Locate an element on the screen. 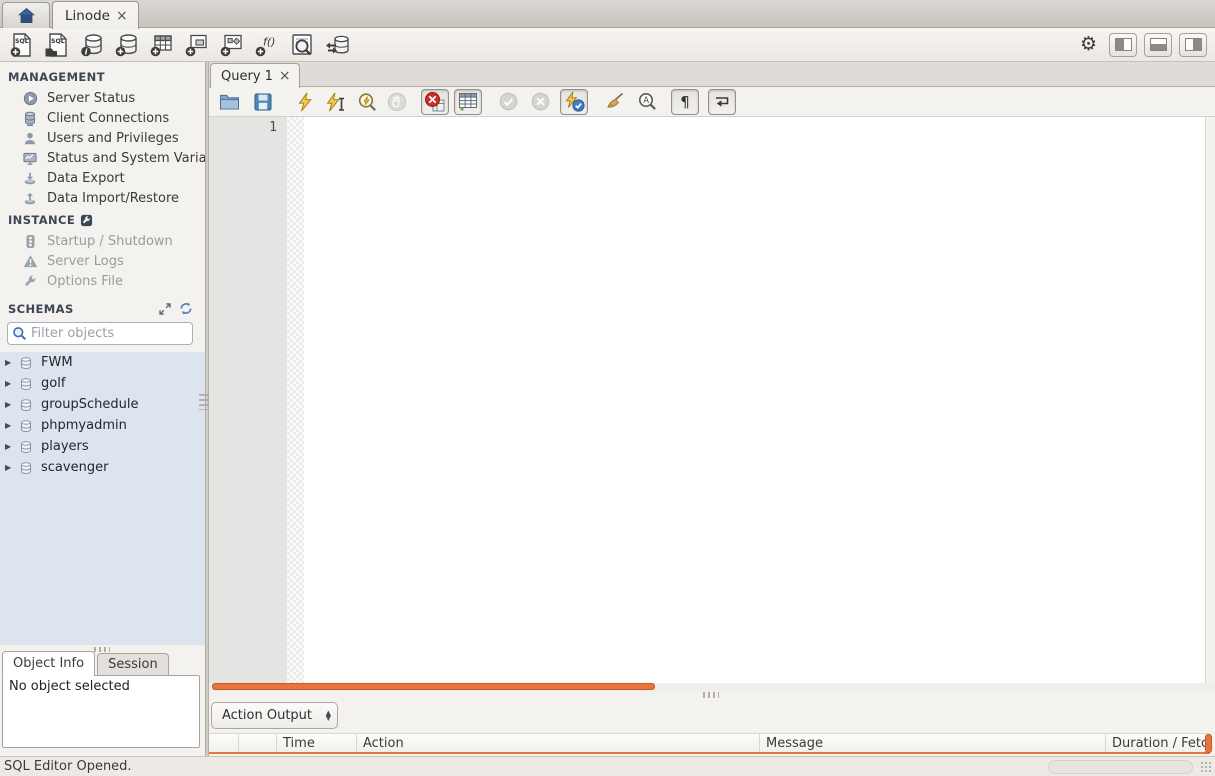  instance-section-header: INSTANCE is located at coordinates (50, 220).